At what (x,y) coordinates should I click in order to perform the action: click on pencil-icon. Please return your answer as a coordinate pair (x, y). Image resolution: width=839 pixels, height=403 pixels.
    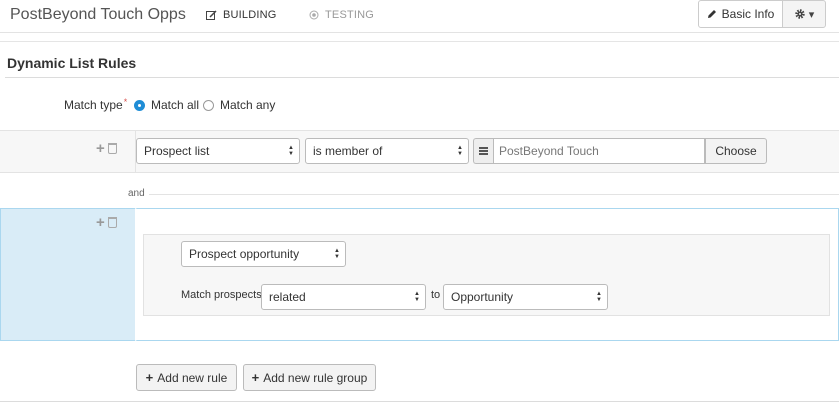
    Looking at the image, I should click on (711, 14).